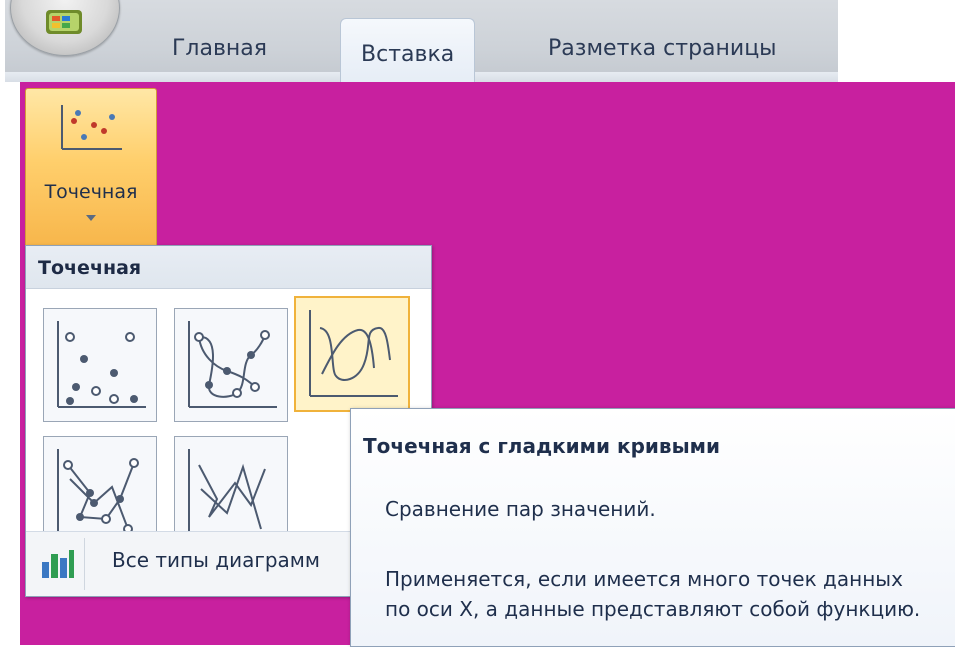 This screenshot has width=955, height=647. What do you see at coordinates (408, 54) in the screenshot?
I see `tab-insert-label: Вставка` at bounding box center [408, 54].